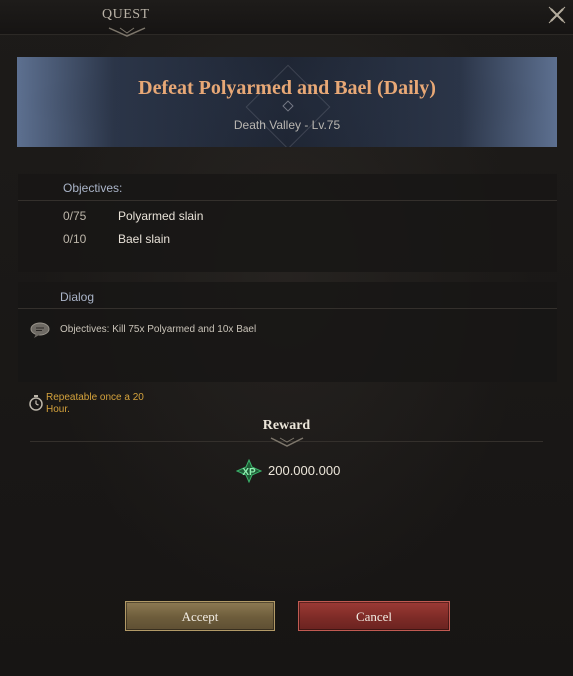 This screenshot has height=676, width=573. Describe the element at coordinates (93, 188) in the screenshot. I see `objectives-heading: Objectives:` at that location.